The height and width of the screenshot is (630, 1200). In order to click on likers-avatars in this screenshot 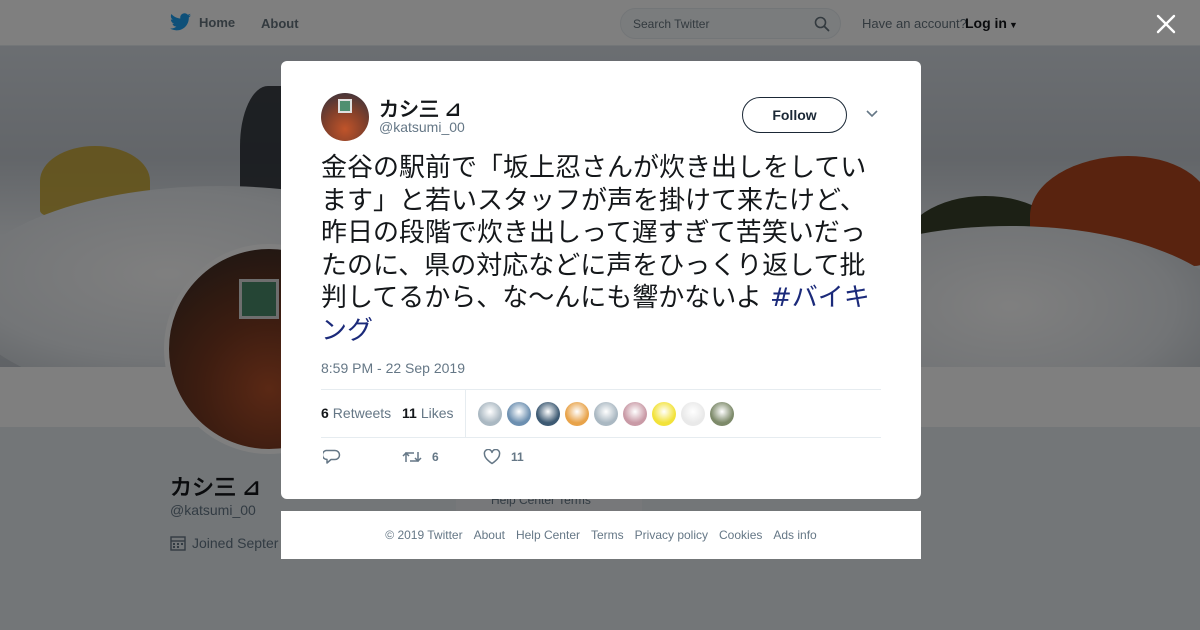, I will do `click(606, 414)`.